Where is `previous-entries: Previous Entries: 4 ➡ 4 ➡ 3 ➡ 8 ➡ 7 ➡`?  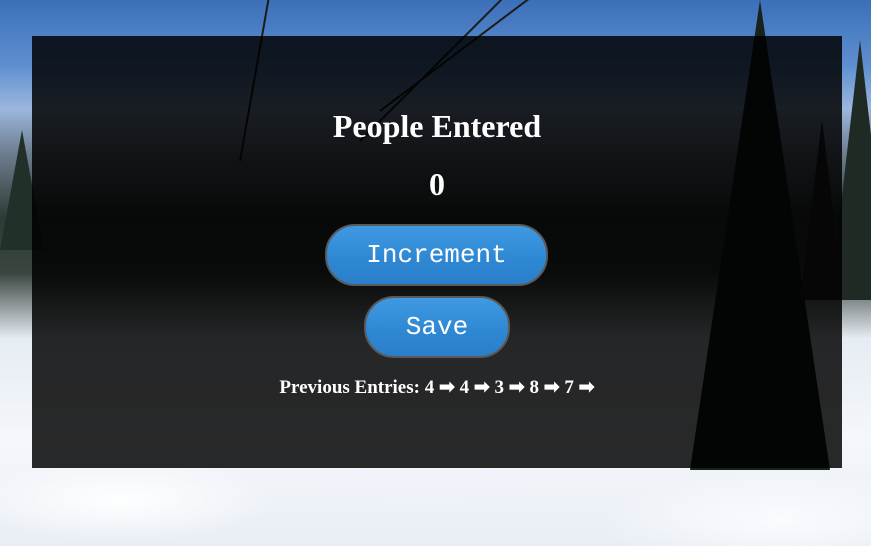
previous-entries: Previous Entries: 4 ➡ 4 ➡ 3 ➡ 8 ➡ 7 ➡ is located at coordinates (437, 388).